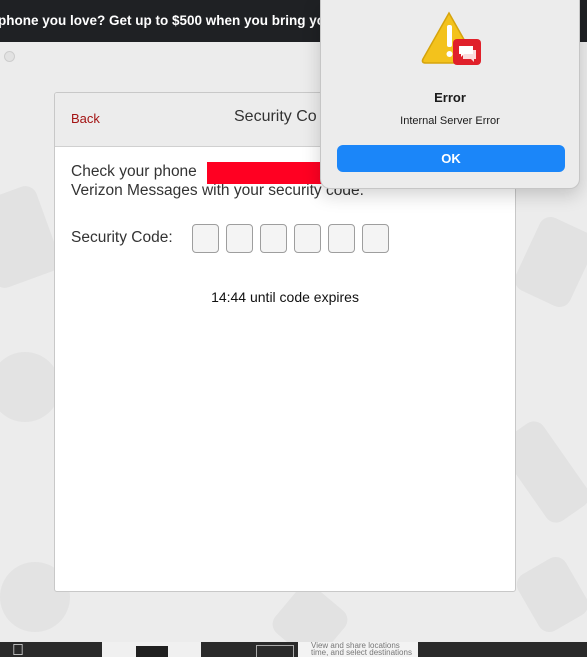 The image size is (587, 657). Describe the element at coordinates (275, 116) in the screenshot. I see `dialog-title: Security Co` at that location.